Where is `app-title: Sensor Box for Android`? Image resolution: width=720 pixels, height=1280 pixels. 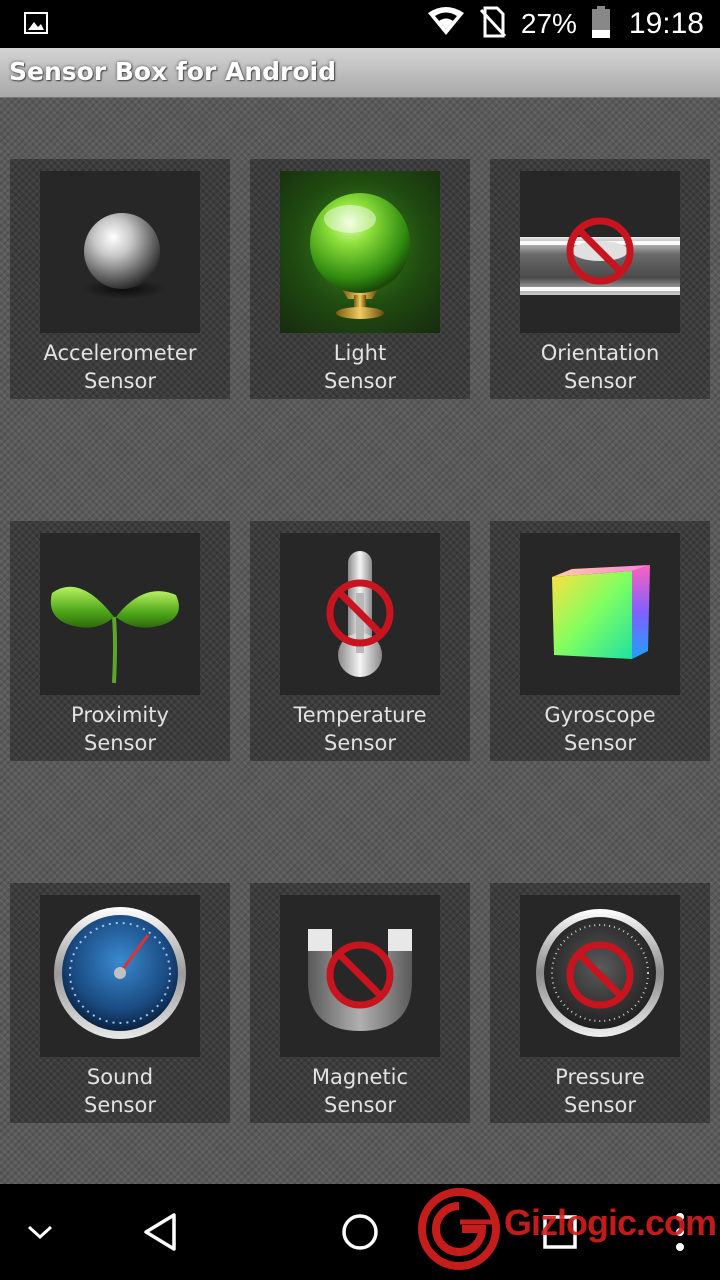 app-title: Sensor Box for Android is located at coordinates (173, 71).